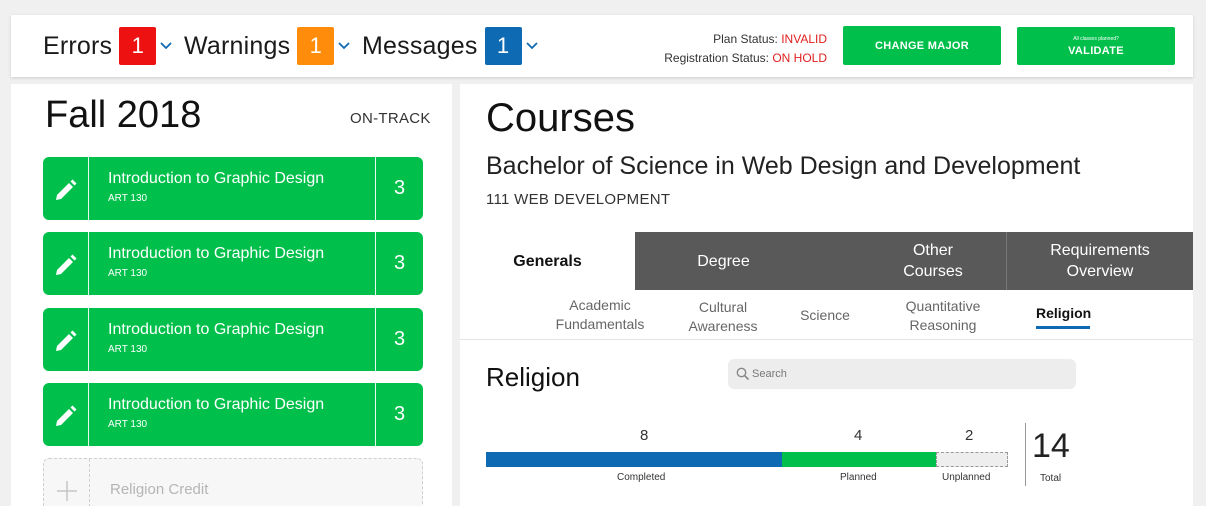 Image resolution: width=1206 pixels, height=506 pixels. Describe the element at coordinates (420, 45) in the screenshot. I see `messages-label: Messages` at that location.